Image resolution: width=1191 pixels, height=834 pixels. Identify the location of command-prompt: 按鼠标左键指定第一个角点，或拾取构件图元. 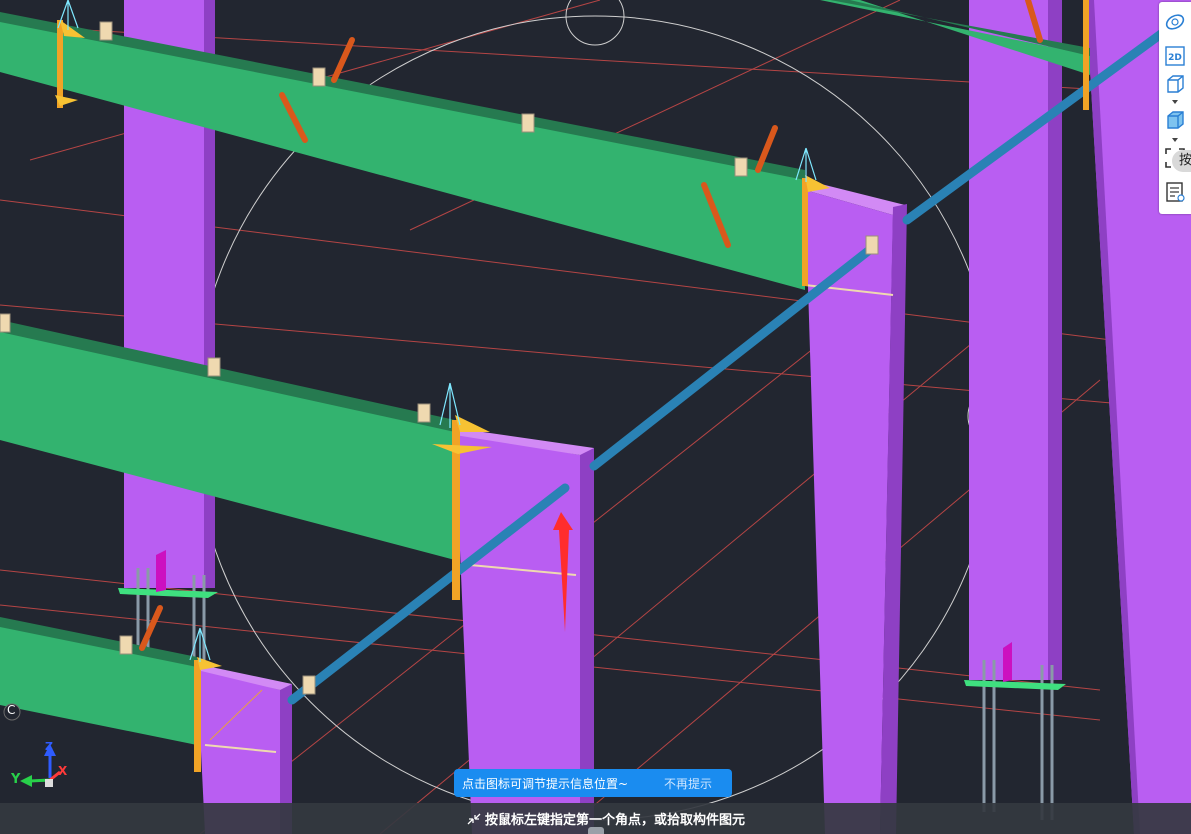
(605, 818).